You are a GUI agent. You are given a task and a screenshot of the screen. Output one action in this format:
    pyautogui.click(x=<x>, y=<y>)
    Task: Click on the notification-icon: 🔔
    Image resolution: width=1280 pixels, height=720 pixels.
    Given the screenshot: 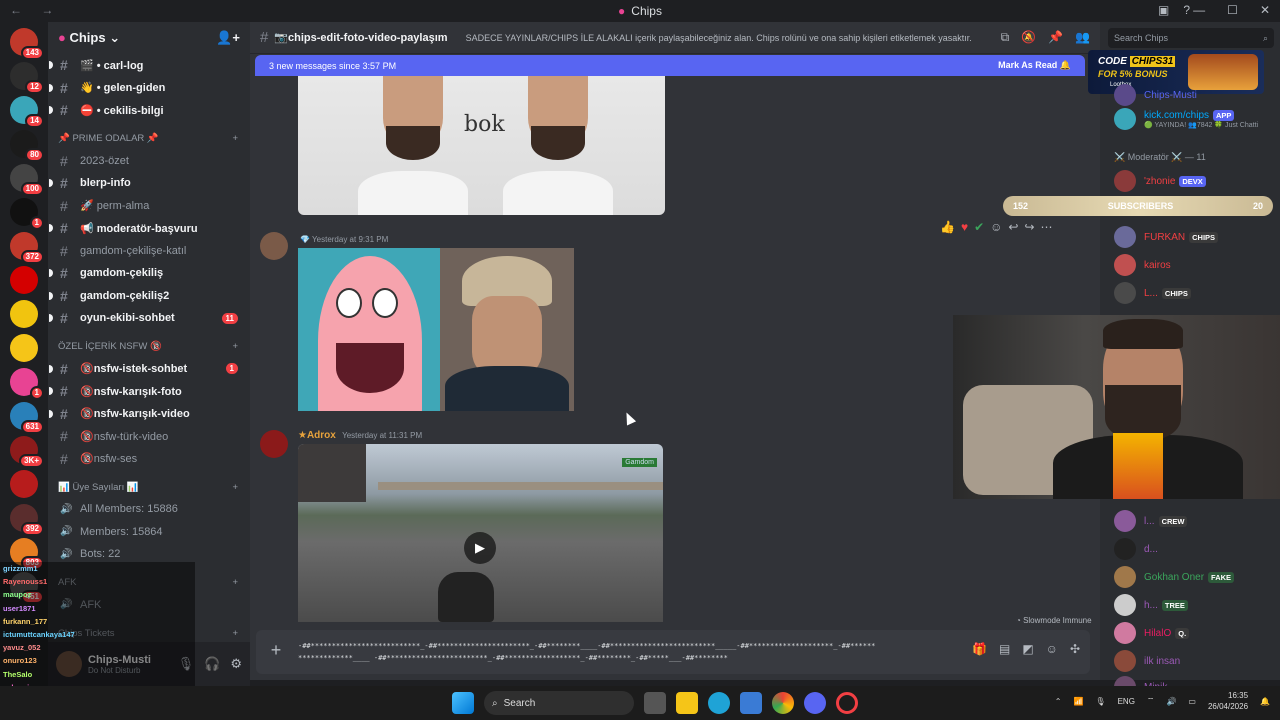 What is the action you would take?
    pyautogui.click(x=1265, y=701)
    